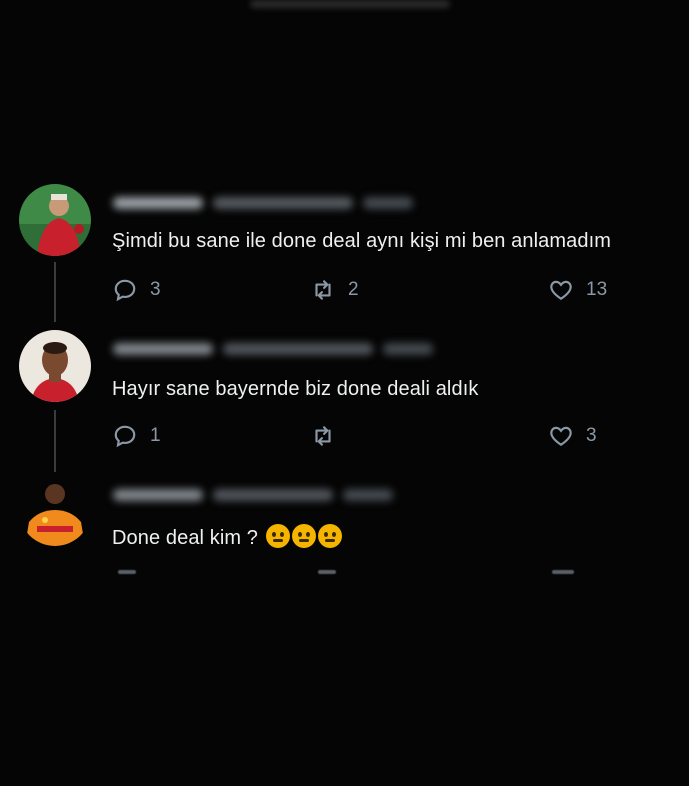  Describe the element at coordinates (597, 289) in the screenshot. I see `like-count: 13` at that location.